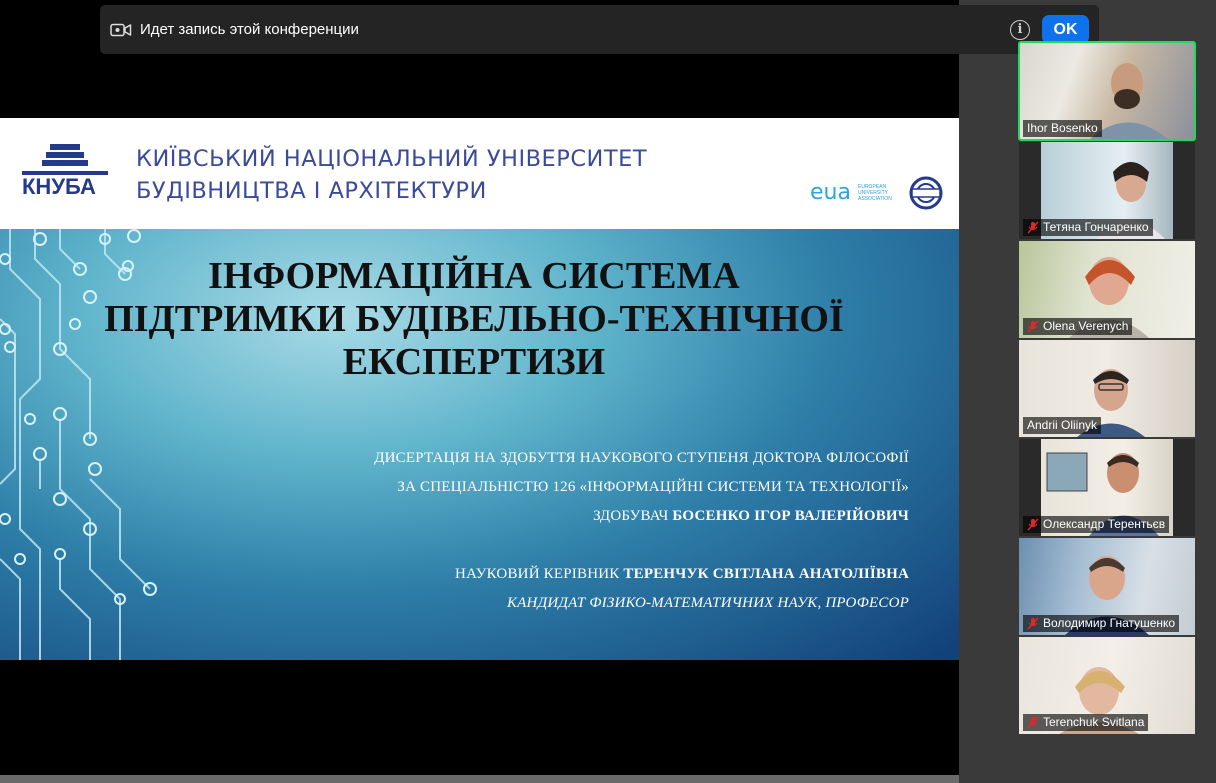 This screenshot has height=783, width=1216. What do you see at coordinates (474, 362) in the screenshot?
I see `slide-title-line-3: ЕКСПЕРТИЗИ` at bounding box center [474, 362].